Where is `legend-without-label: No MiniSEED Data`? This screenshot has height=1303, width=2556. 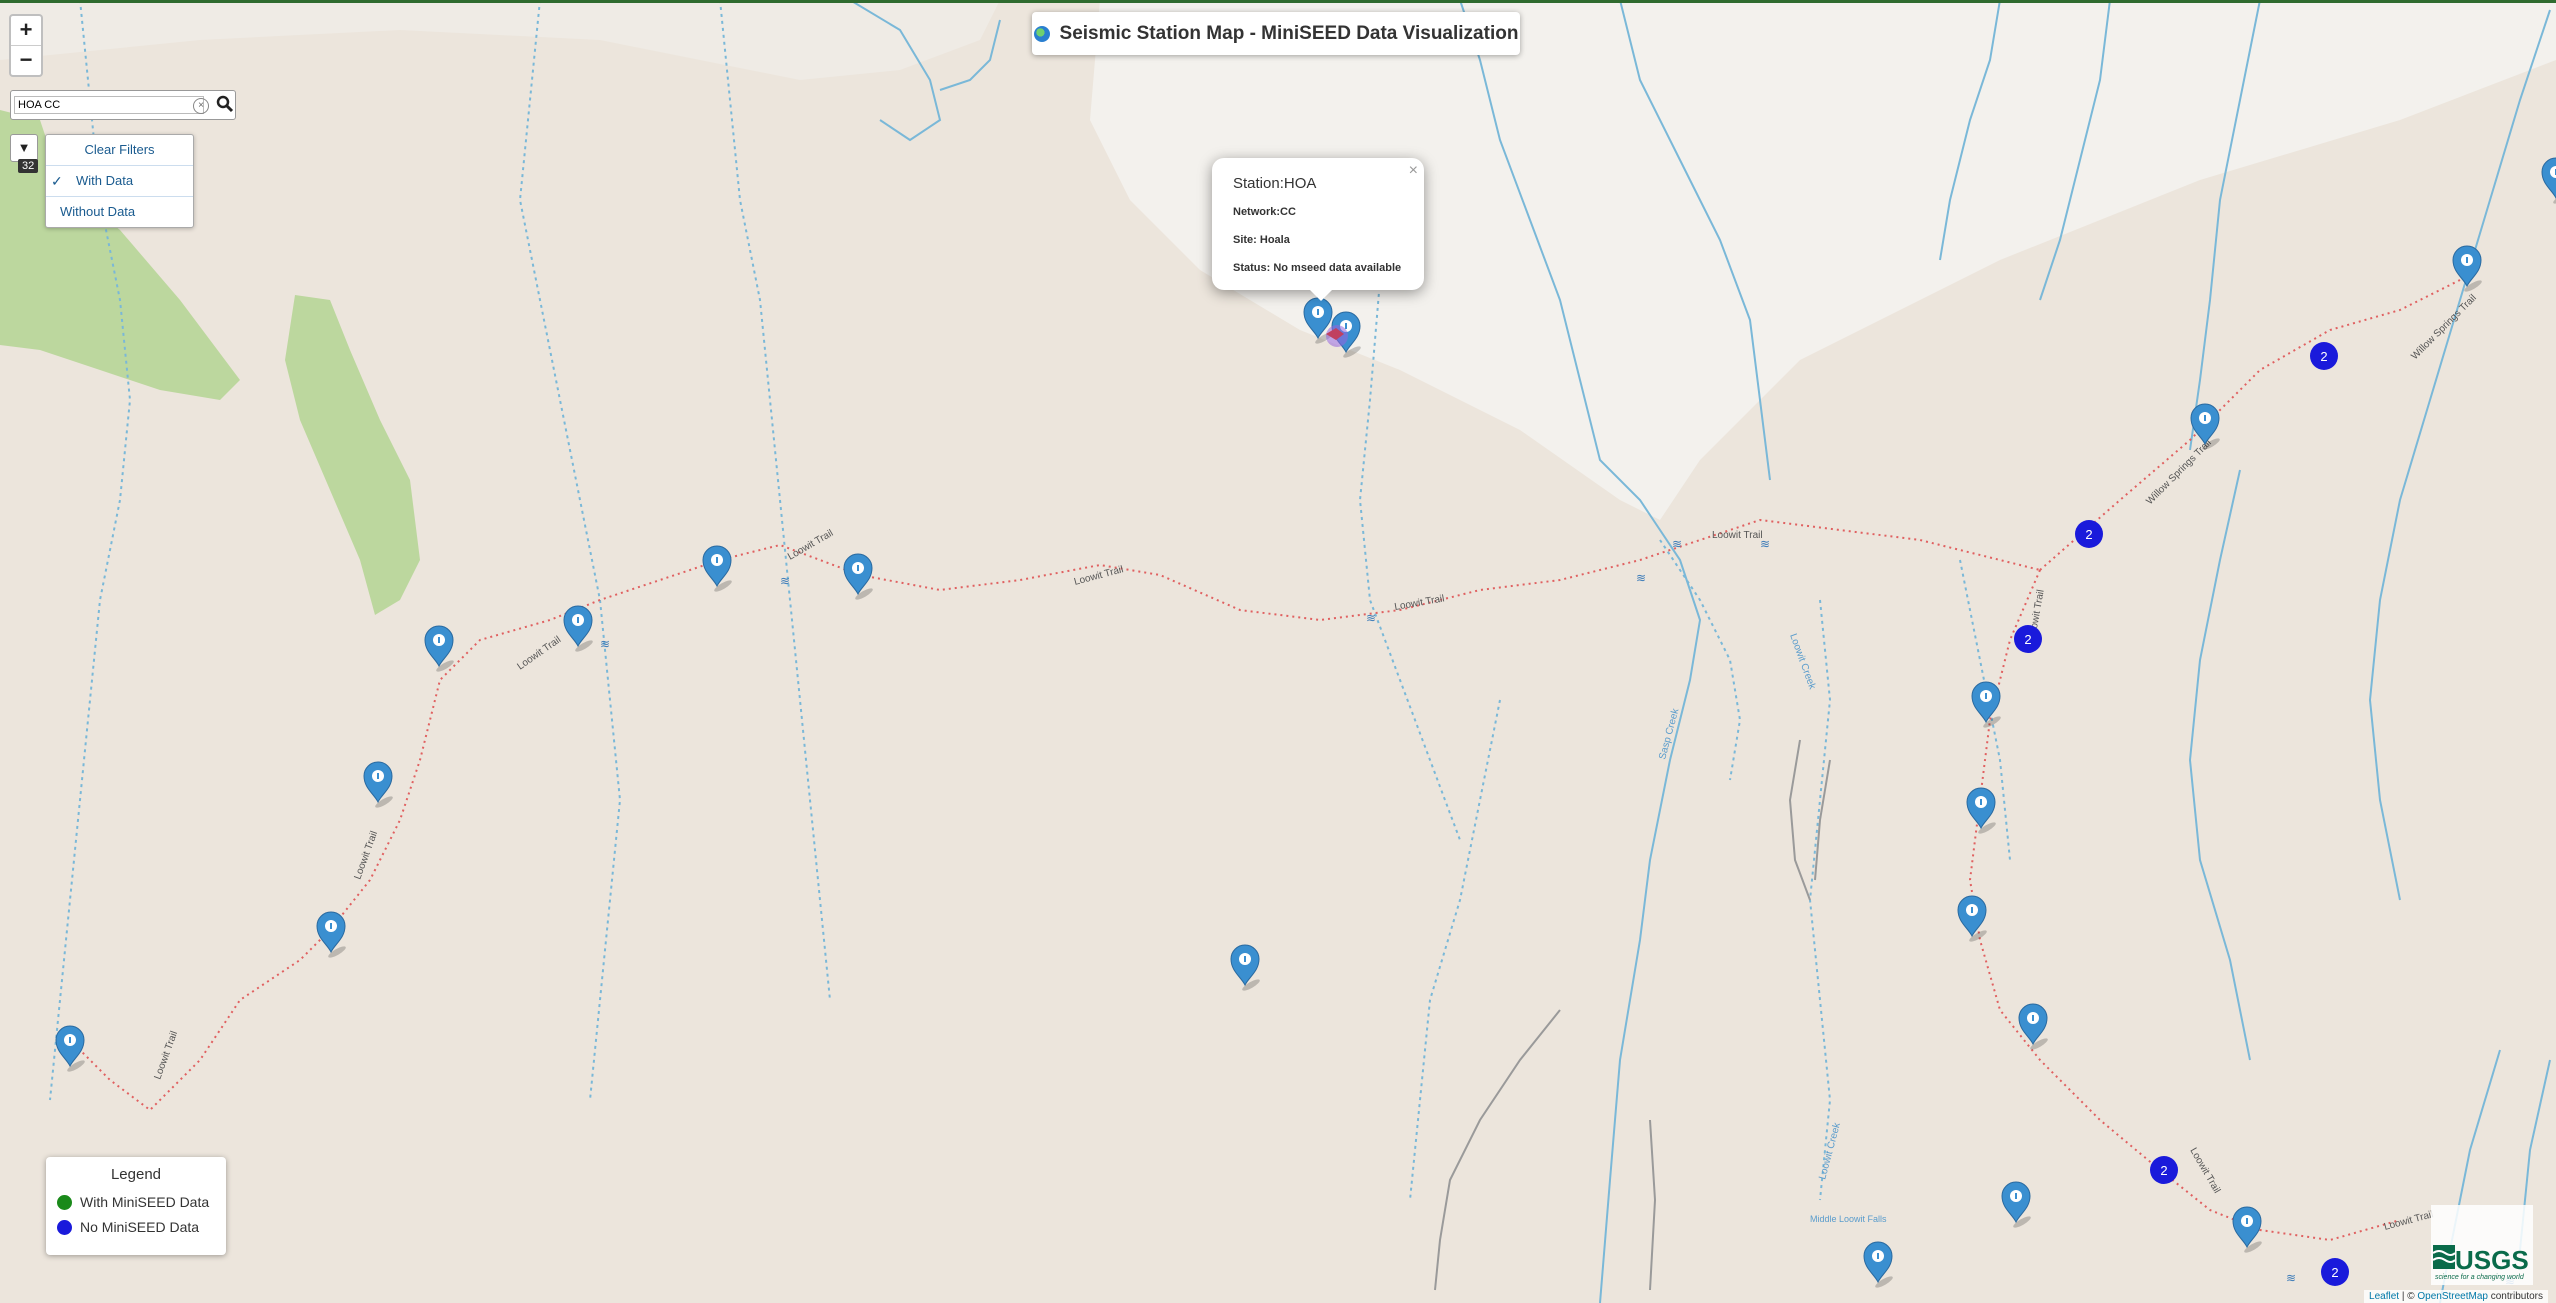
legend-without-label: No MiniSEED Data is located at coordinates (140, 1227).